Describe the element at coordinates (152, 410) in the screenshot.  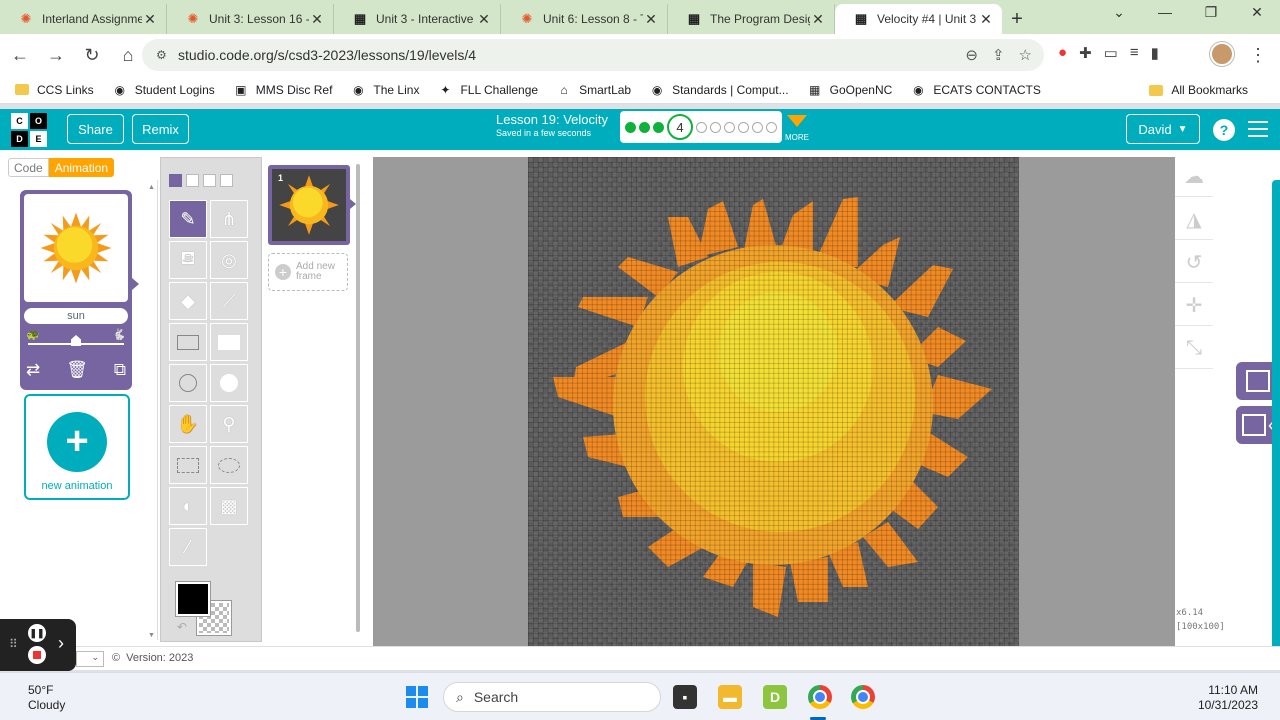
I see `animation-list-scrollbar: ▲ ▼` at that location.